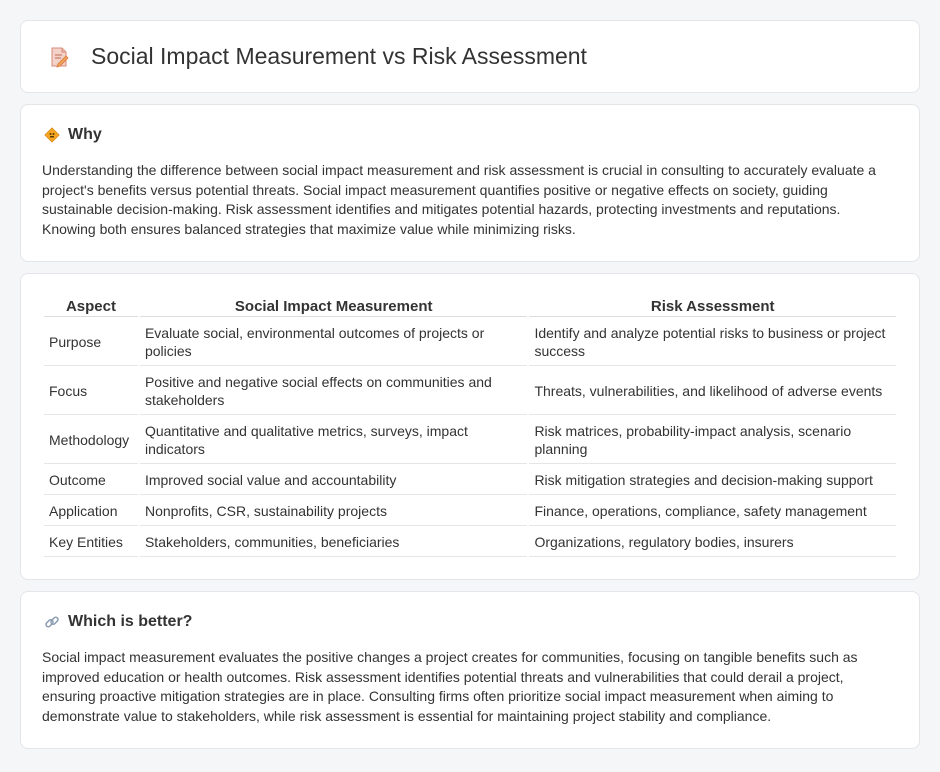 This screenshot has height=772, width=940. What do you see at coordinates (470, 622) in the screenshot?
I see `which-better-heading: Which is better?` at bounding box center [470, 622].